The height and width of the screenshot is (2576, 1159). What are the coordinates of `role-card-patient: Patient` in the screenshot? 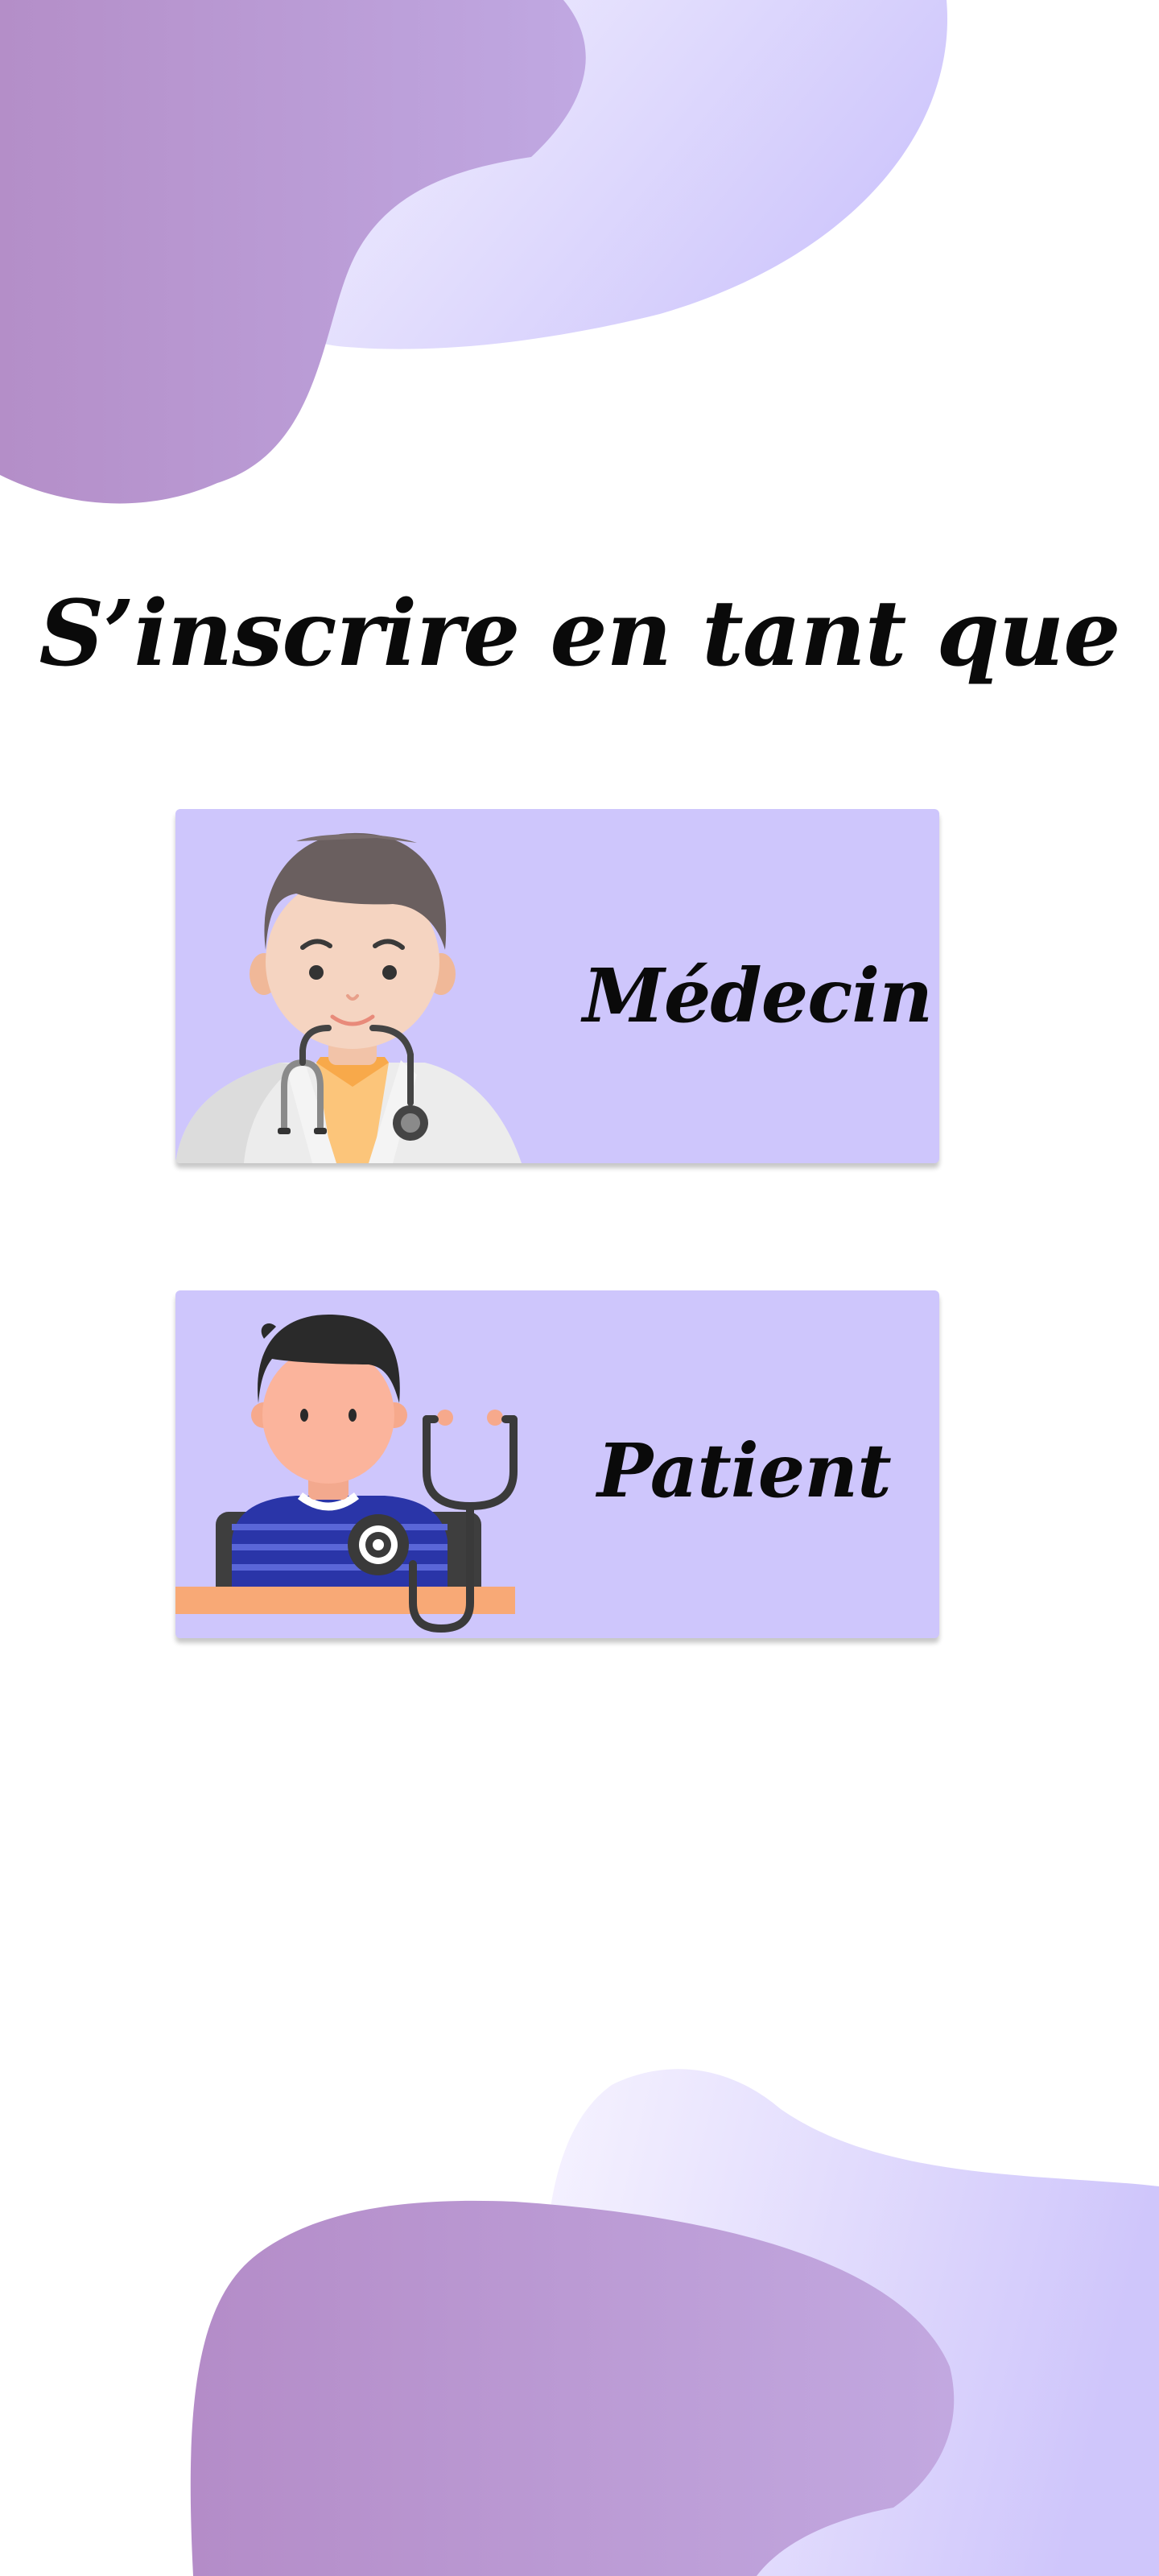 It's located at (557, 1464).